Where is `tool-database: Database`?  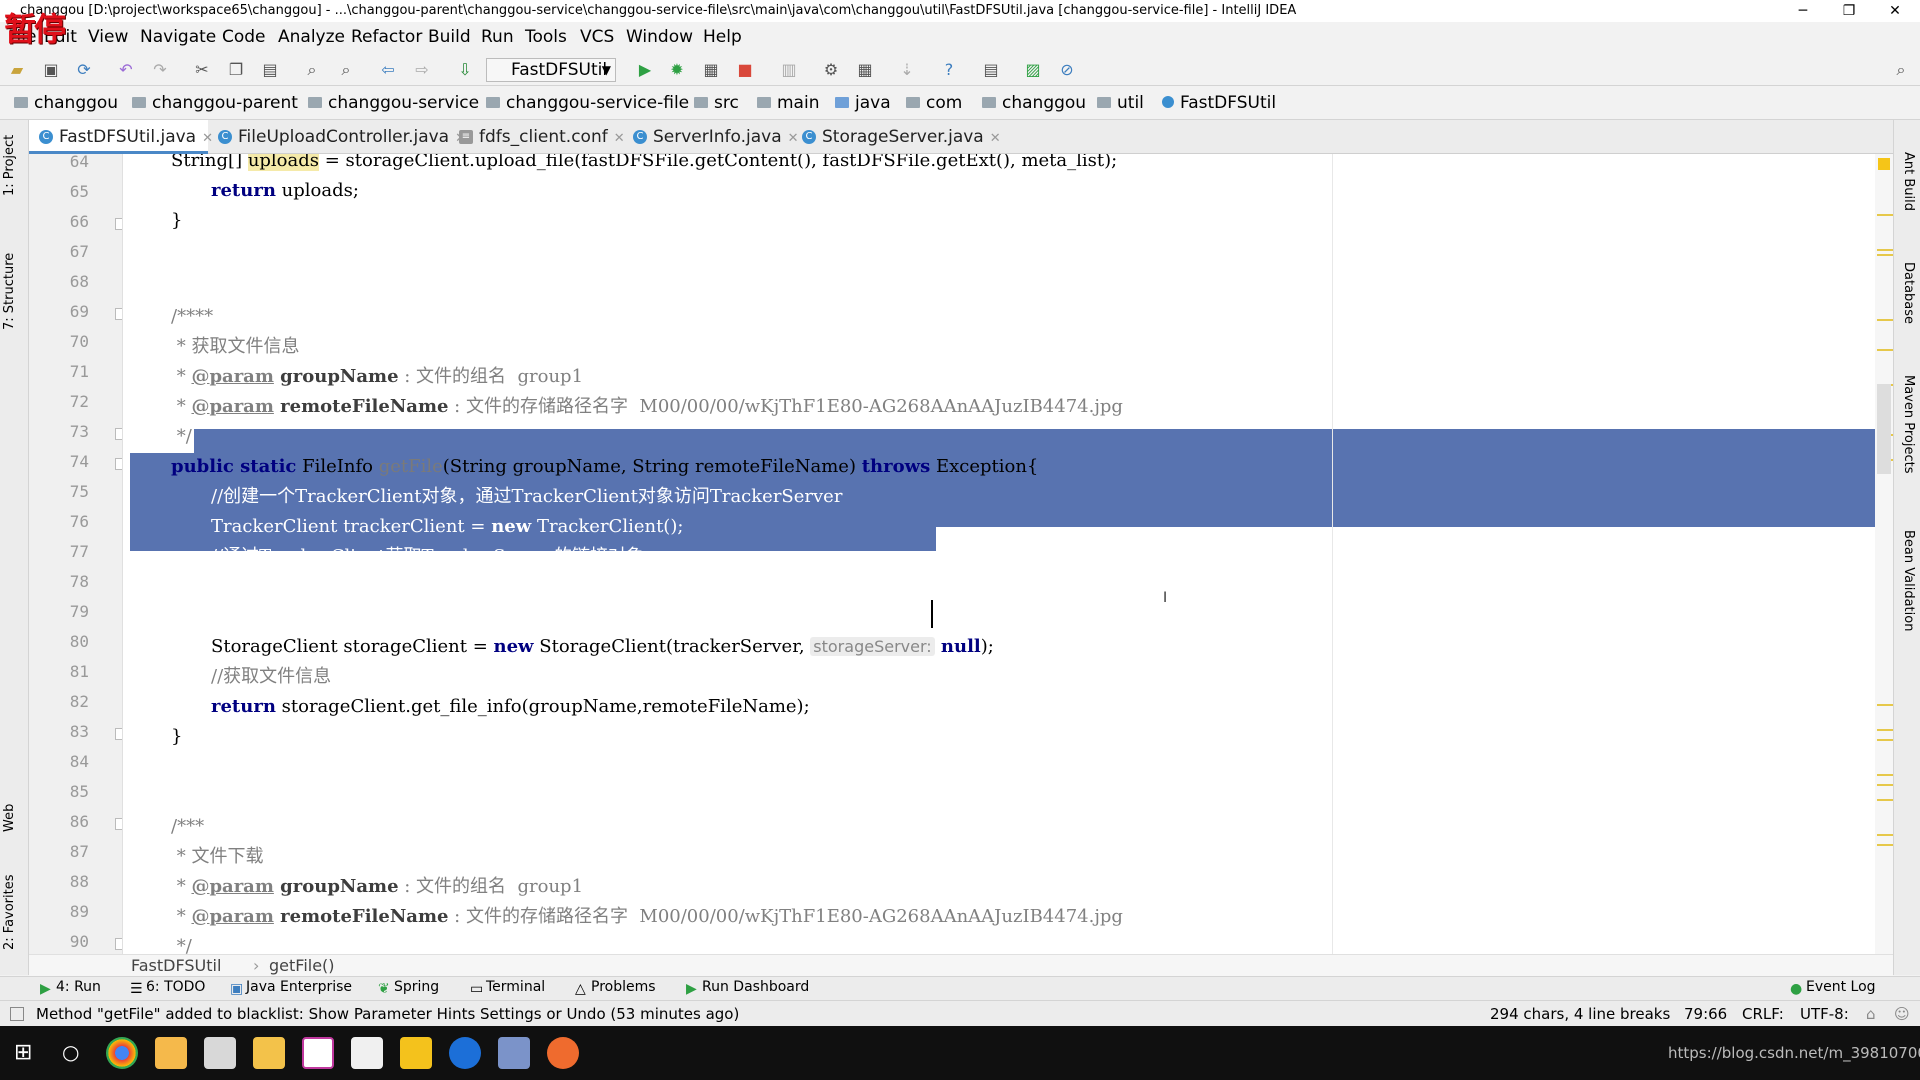
tool-database: Database is located at coordinates (1908, 293).